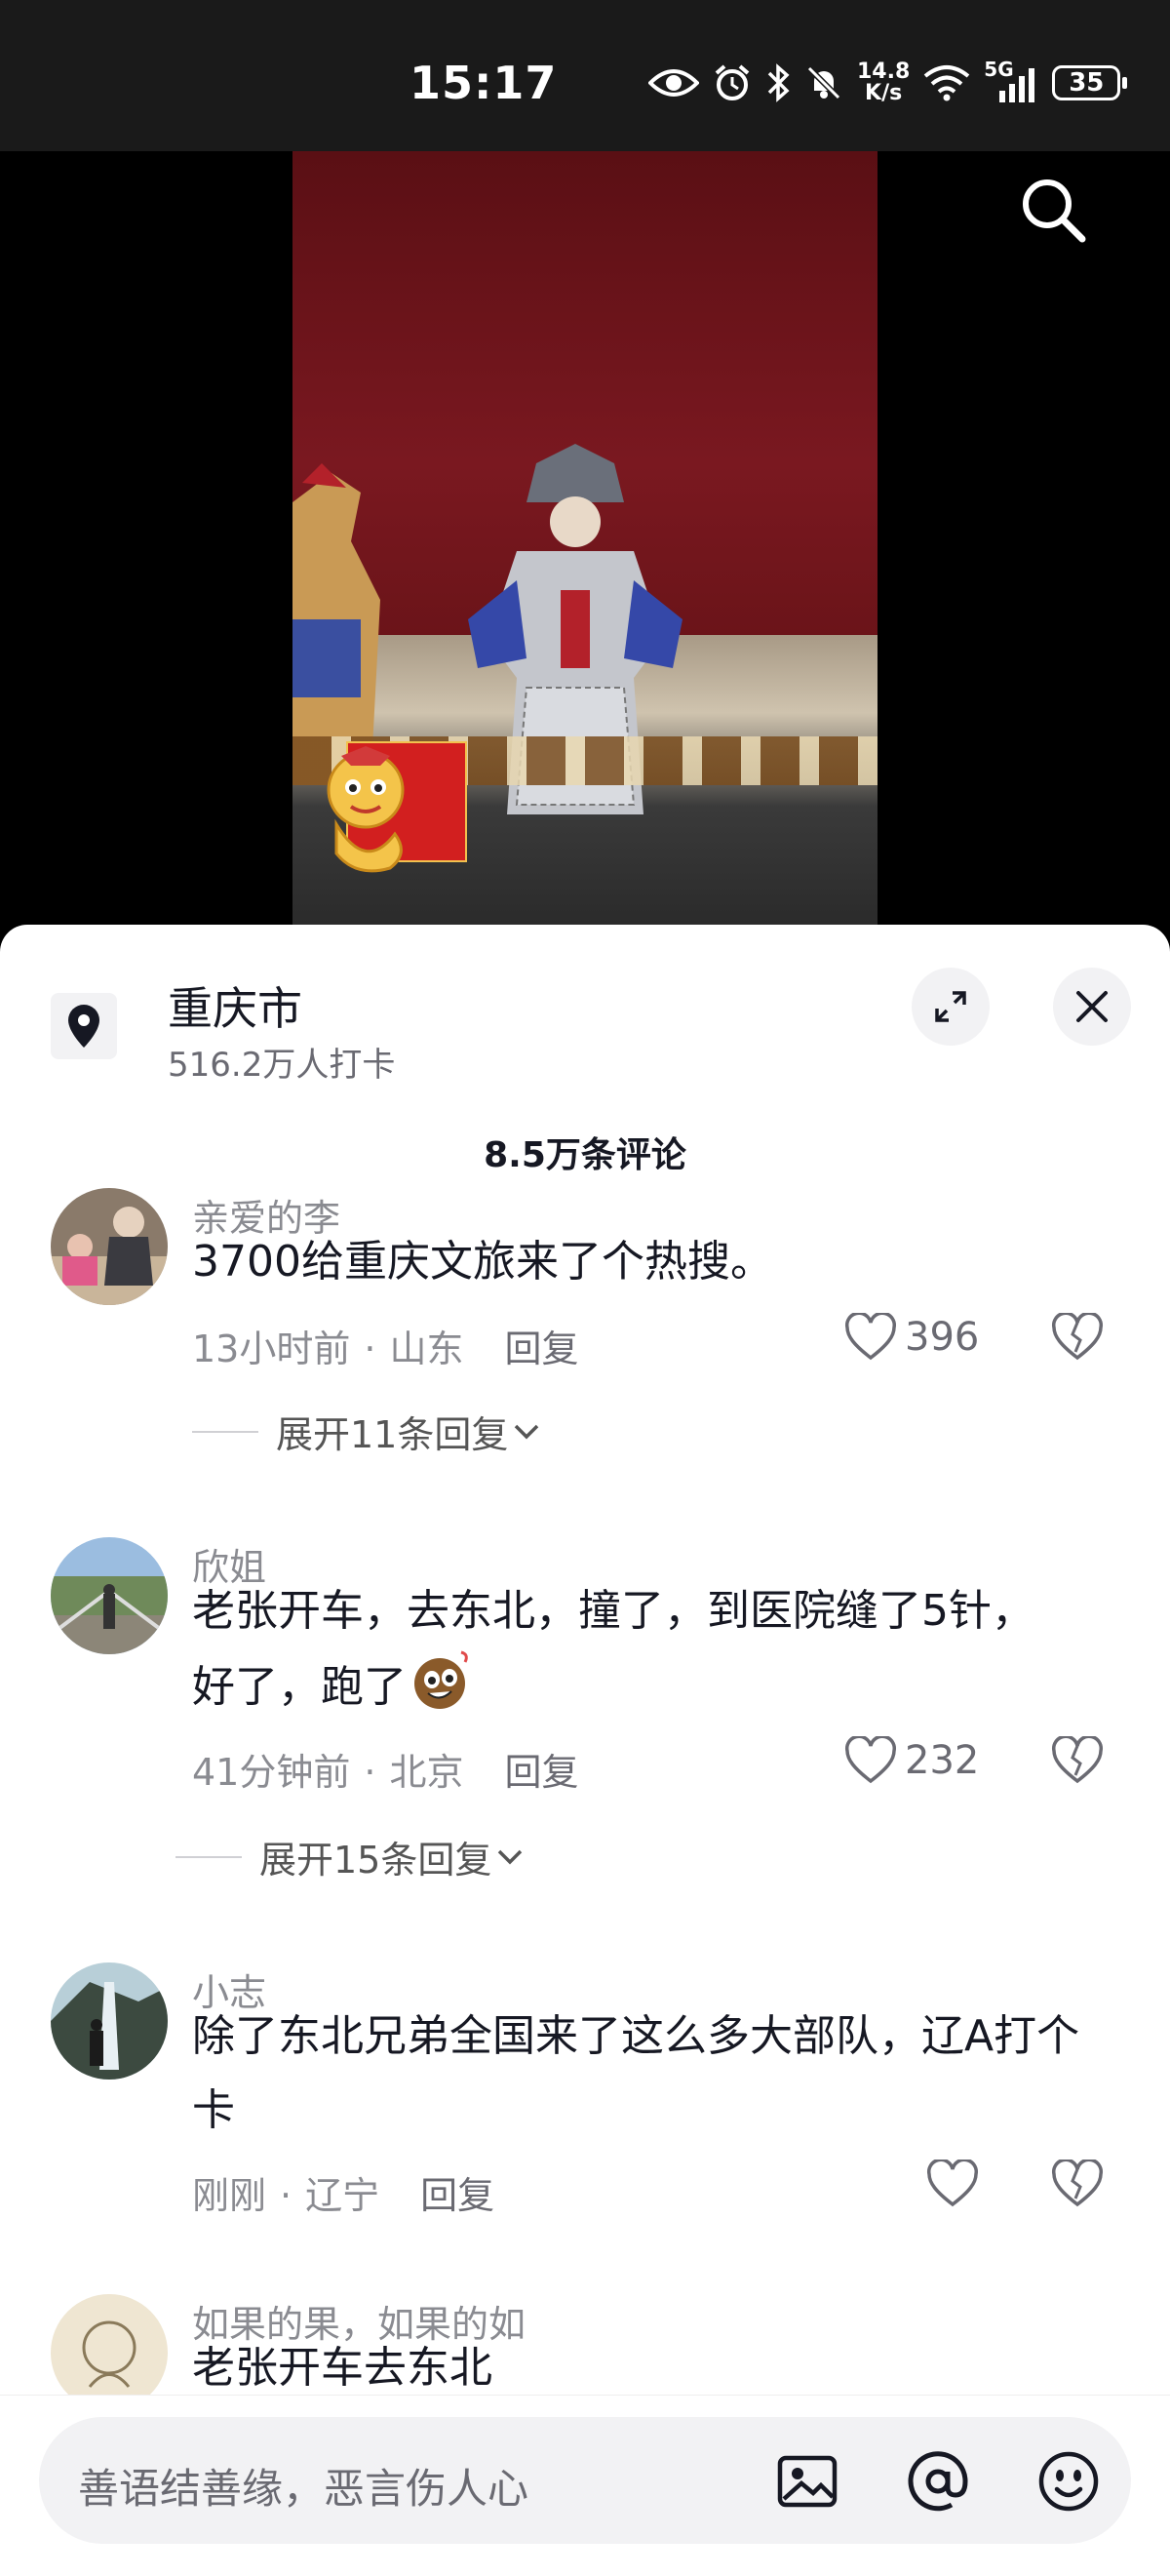 The image size is (1170, 2576). Describe the element at coordinates (732, 82) in the screenshot. I see `alarm-icon` at that location.